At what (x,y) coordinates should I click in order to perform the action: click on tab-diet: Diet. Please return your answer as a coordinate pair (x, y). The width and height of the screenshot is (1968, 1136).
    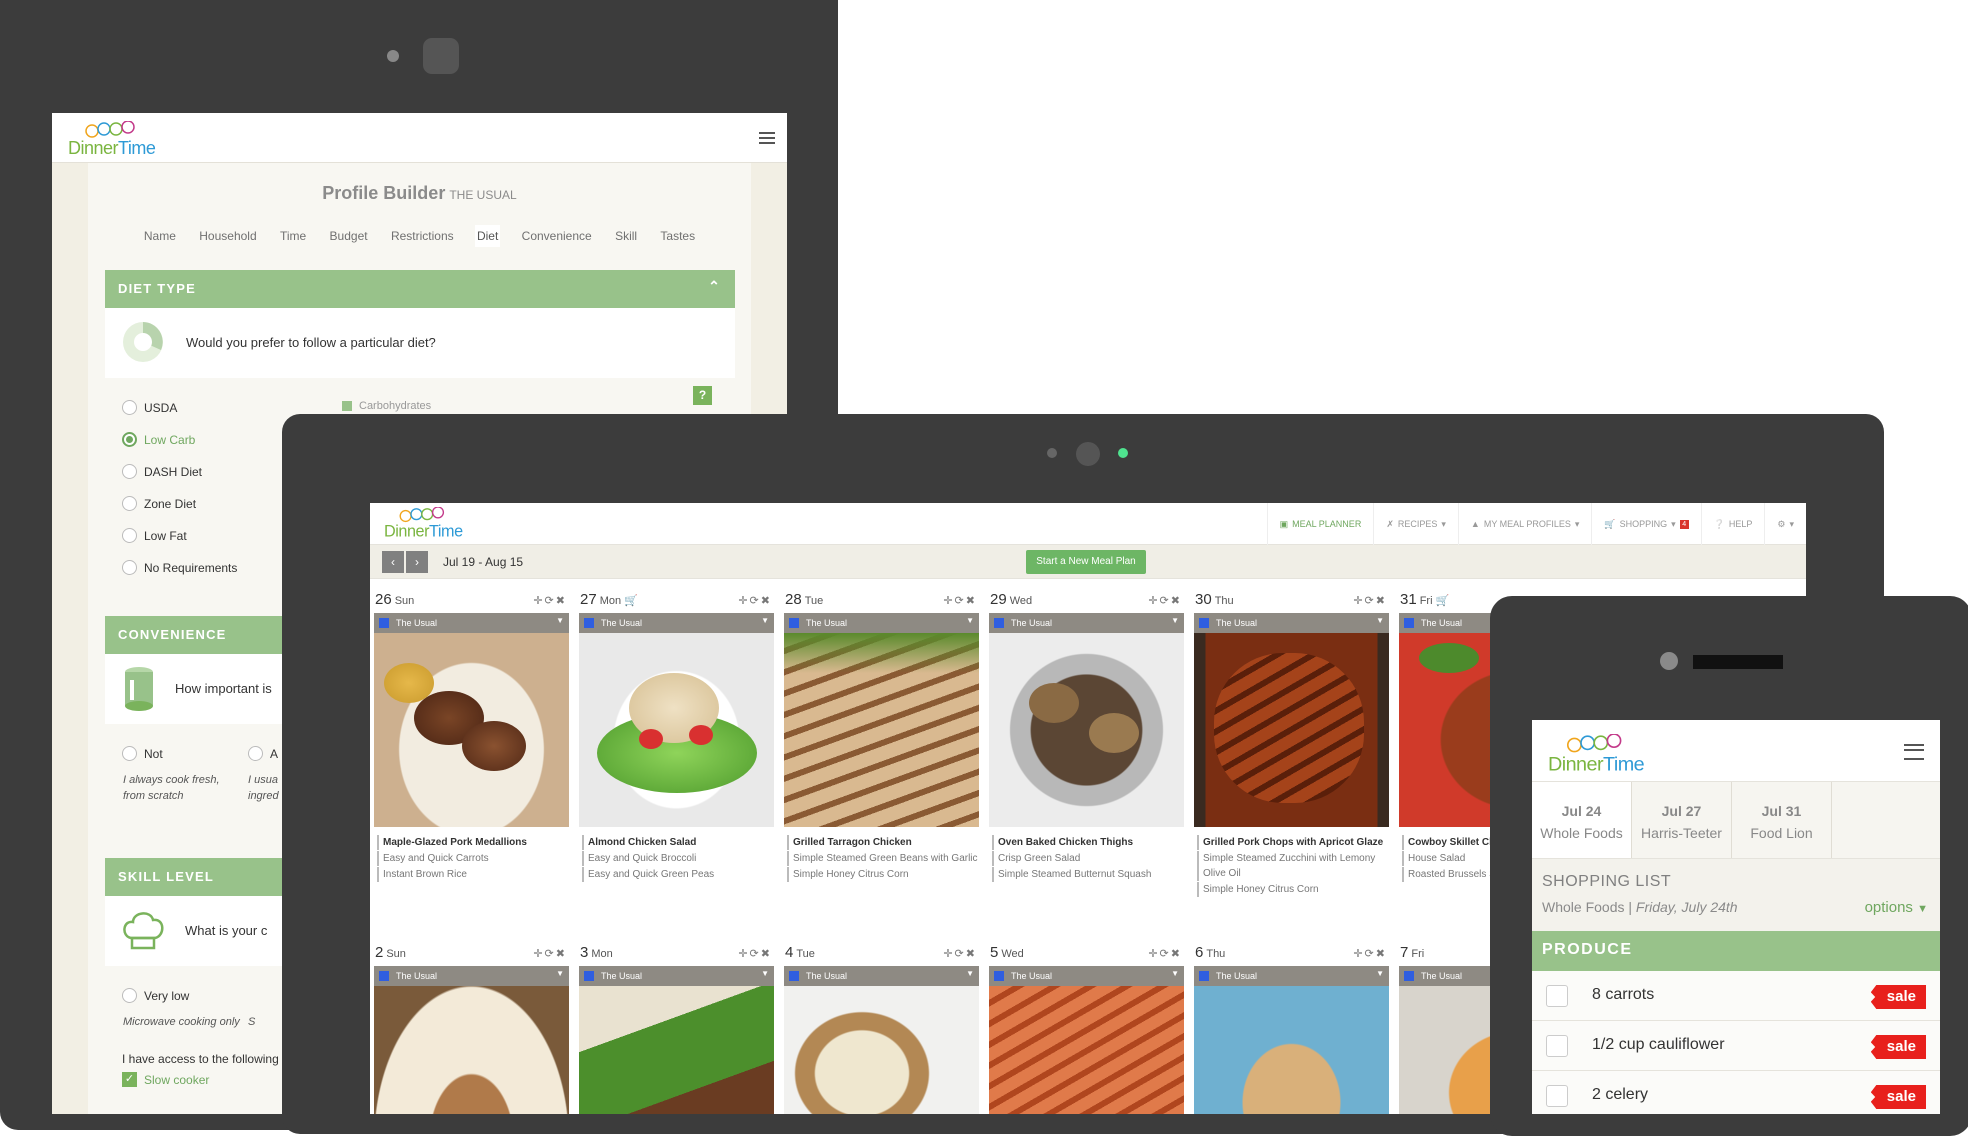
    Looking at the image, I should click on (487, 236).